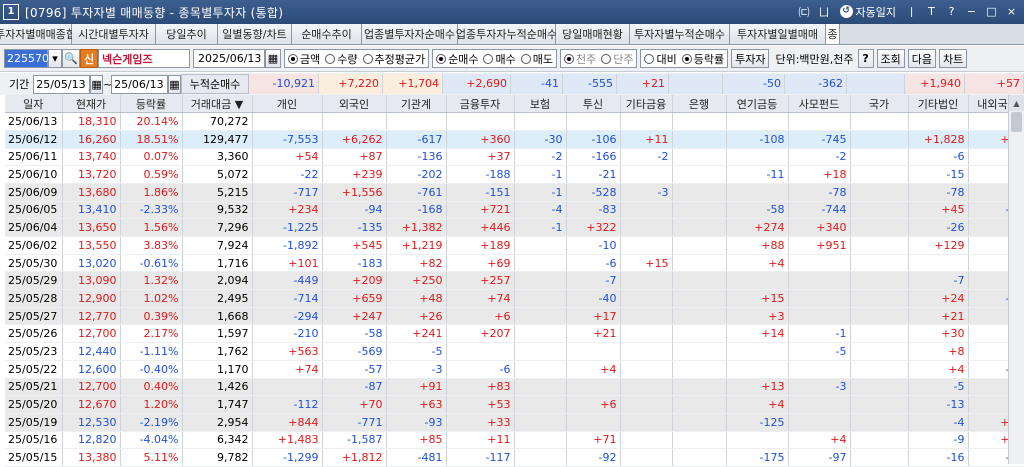 This screenshot has width=1024, height=467. Describe the element at coordinates (499, 59) in the screenshot. I see `trade-radio-1: 매수` at that location.